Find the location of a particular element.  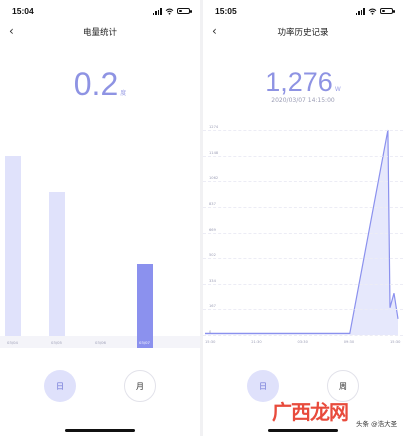

x-tick-label: 21:30 is located at coordinates (256, 342).